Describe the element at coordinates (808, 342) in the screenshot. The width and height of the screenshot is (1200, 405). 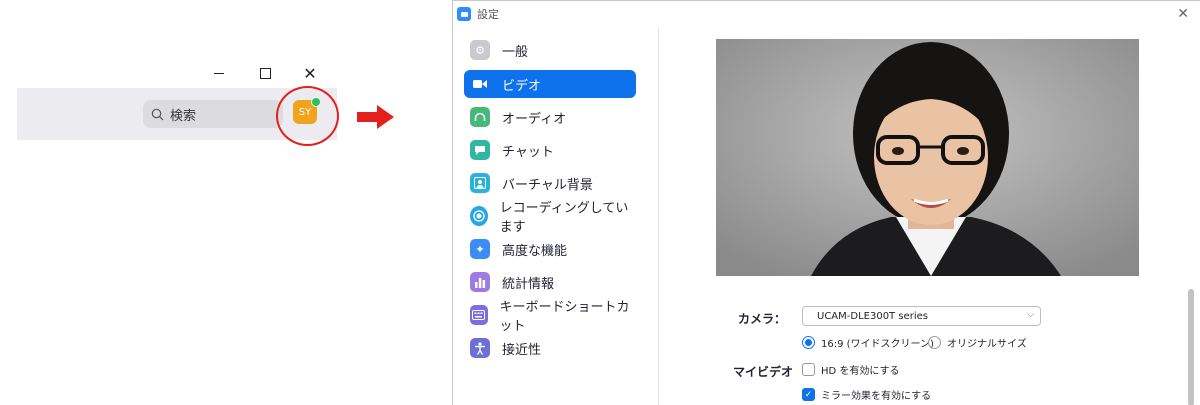
I see `radio-widescreen` at that location.